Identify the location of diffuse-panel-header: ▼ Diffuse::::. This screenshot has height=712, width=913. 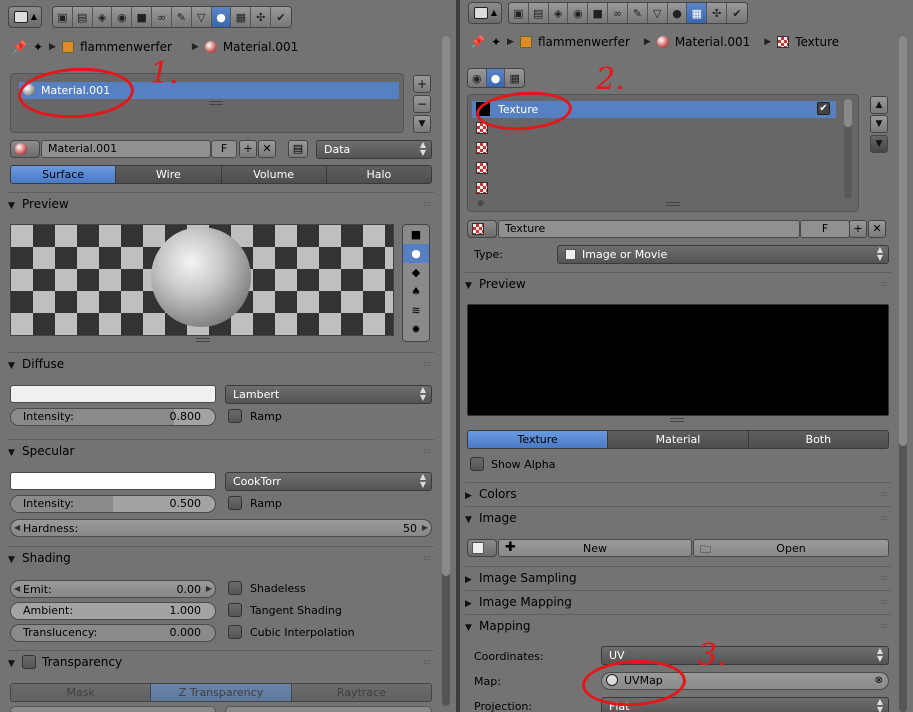
(221, 363).